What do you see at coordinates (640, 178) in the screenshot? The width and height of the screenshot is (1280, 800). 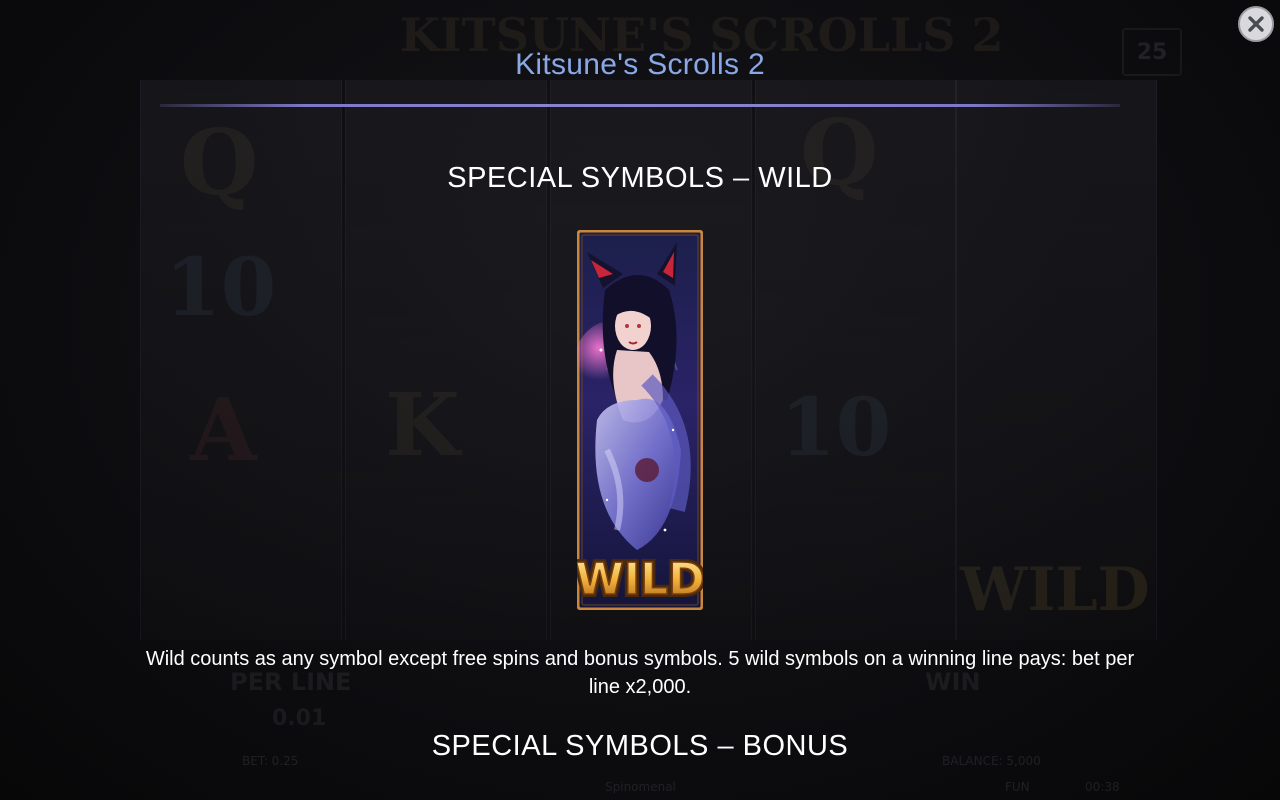 I see `section-heading-wild: SPECIAL SYMBOLS – WILD` at bounding box center [640, 178].